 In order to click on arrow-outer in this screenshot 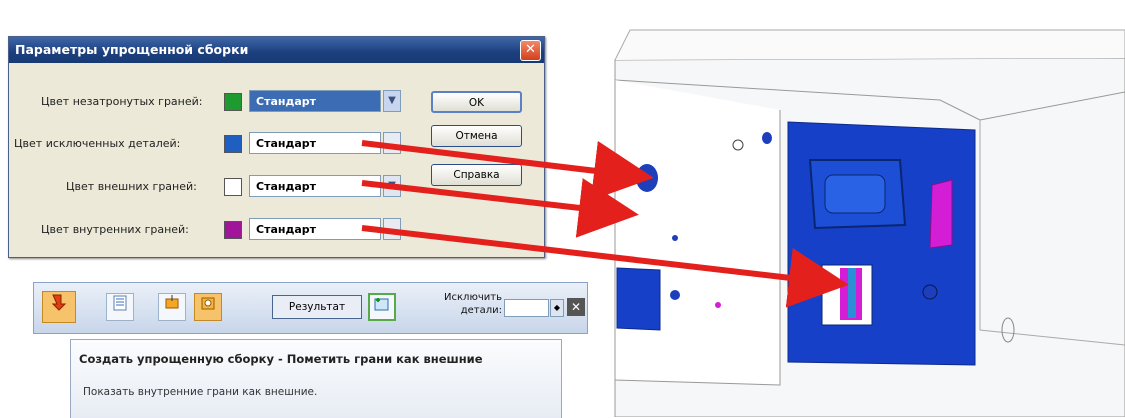, I will do `click(500, 208)`.